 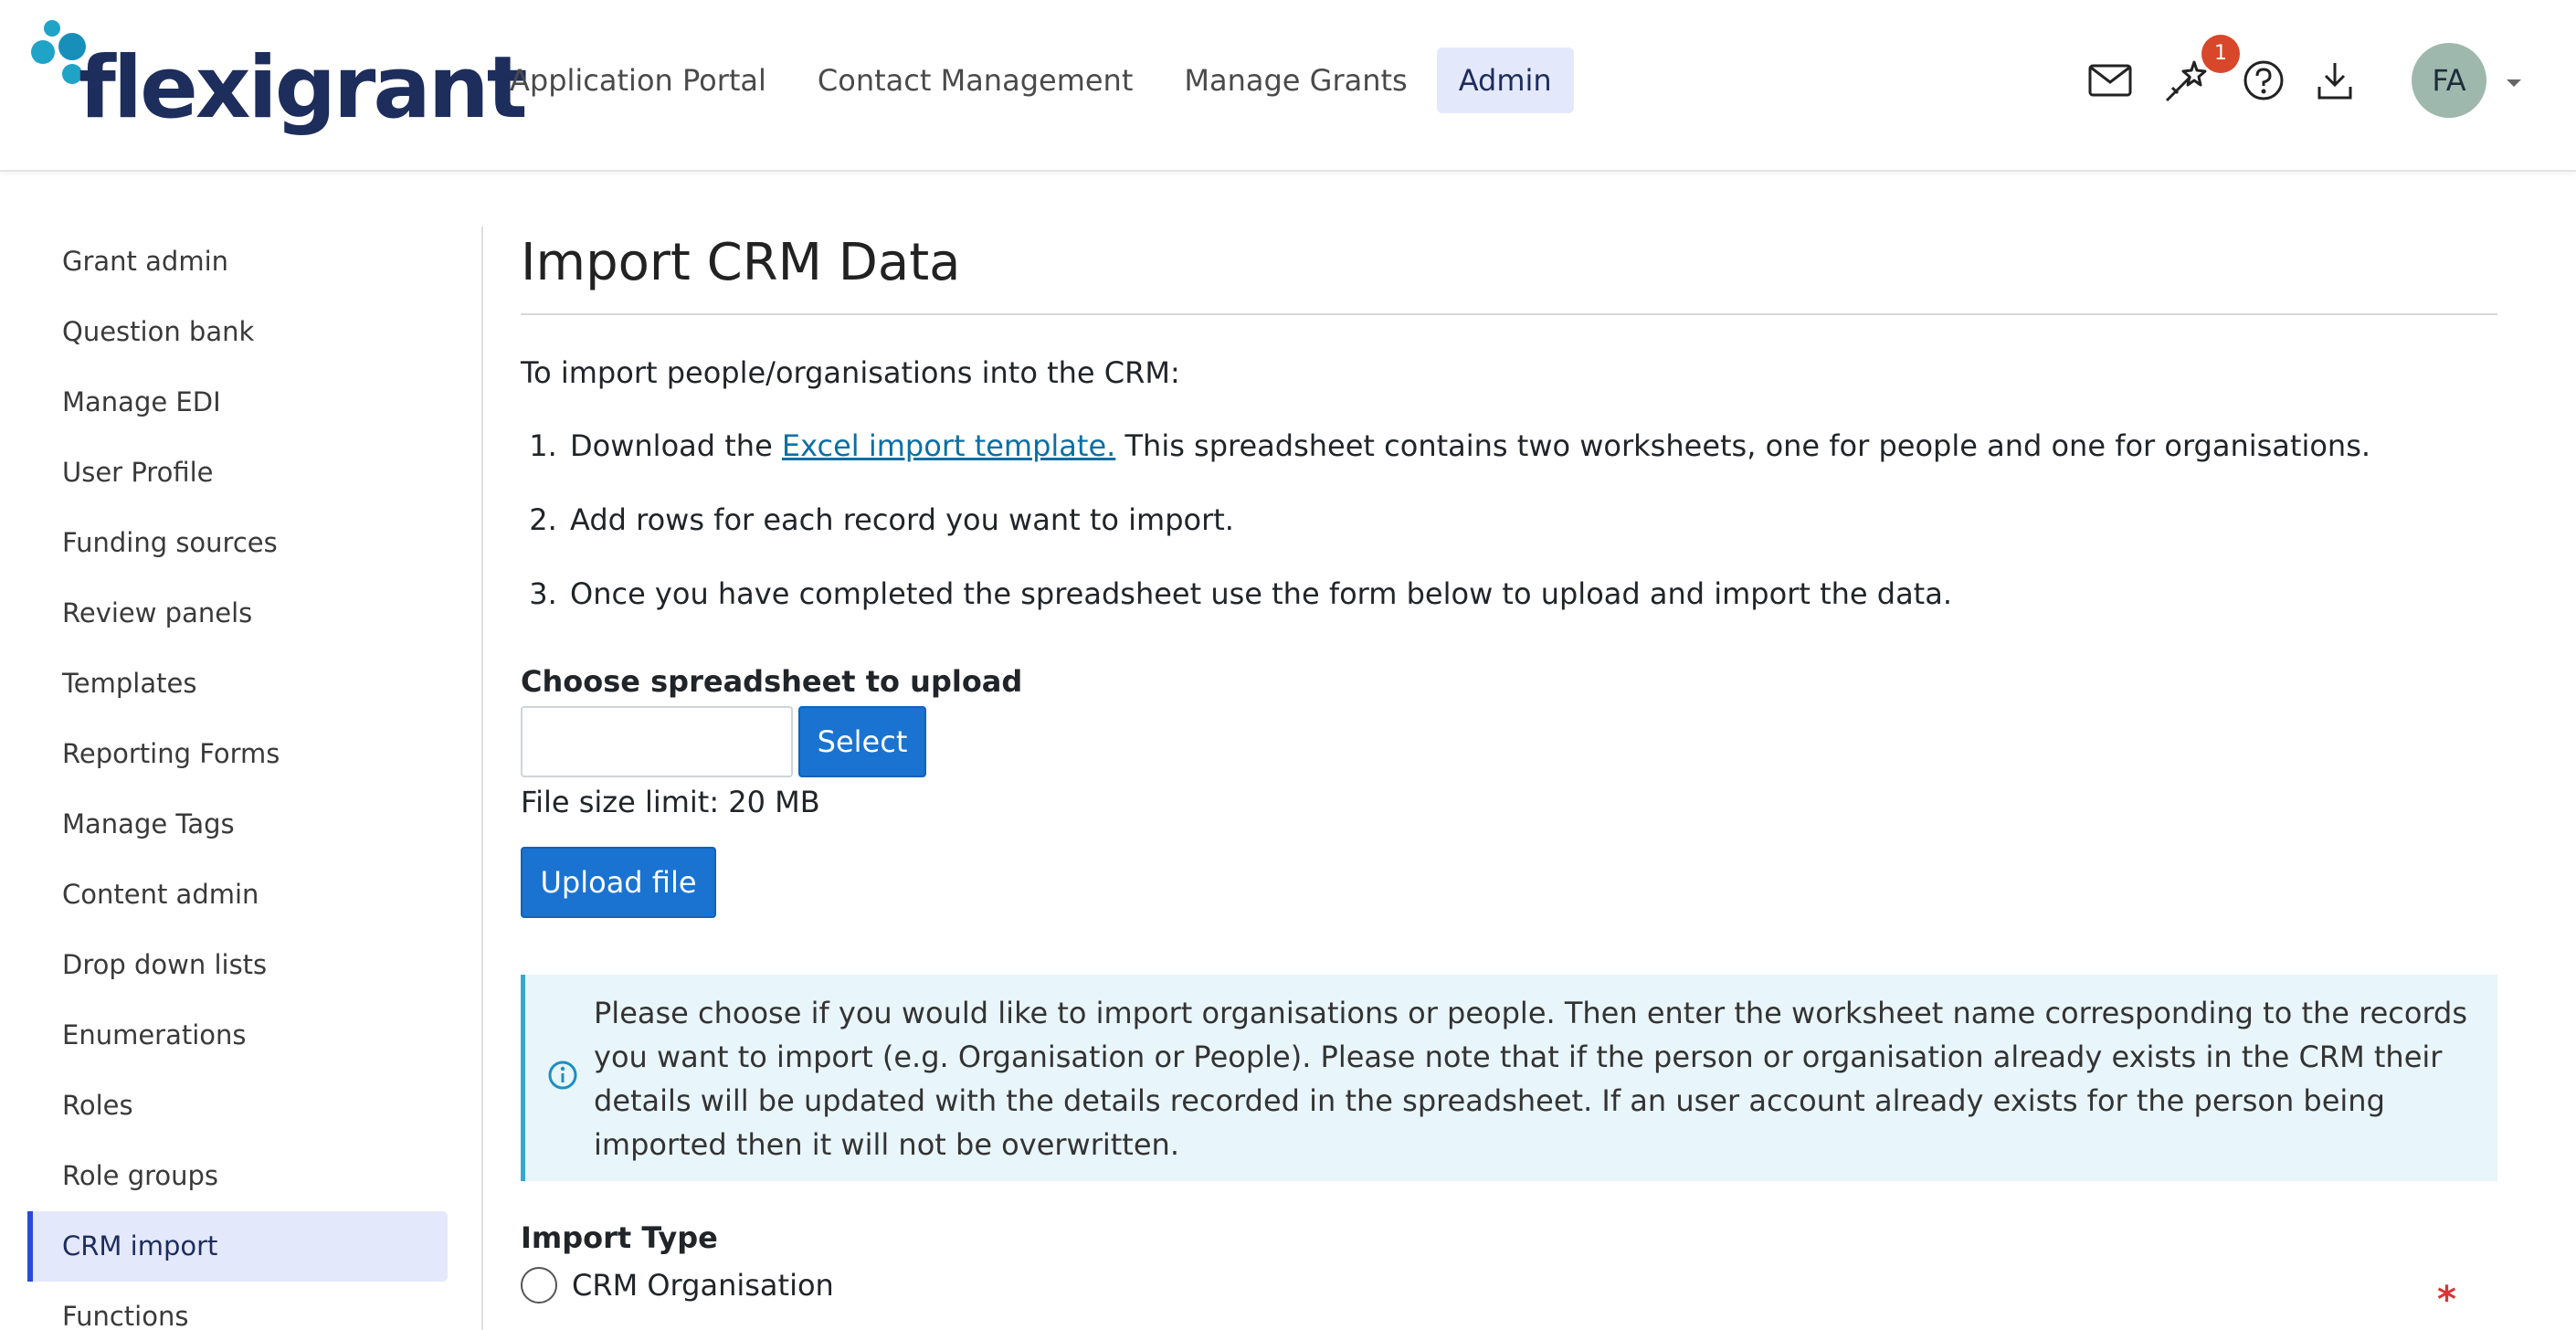 I want to click on file-size-limit: File size limit: 20 MB, so click(x=671, y=802).